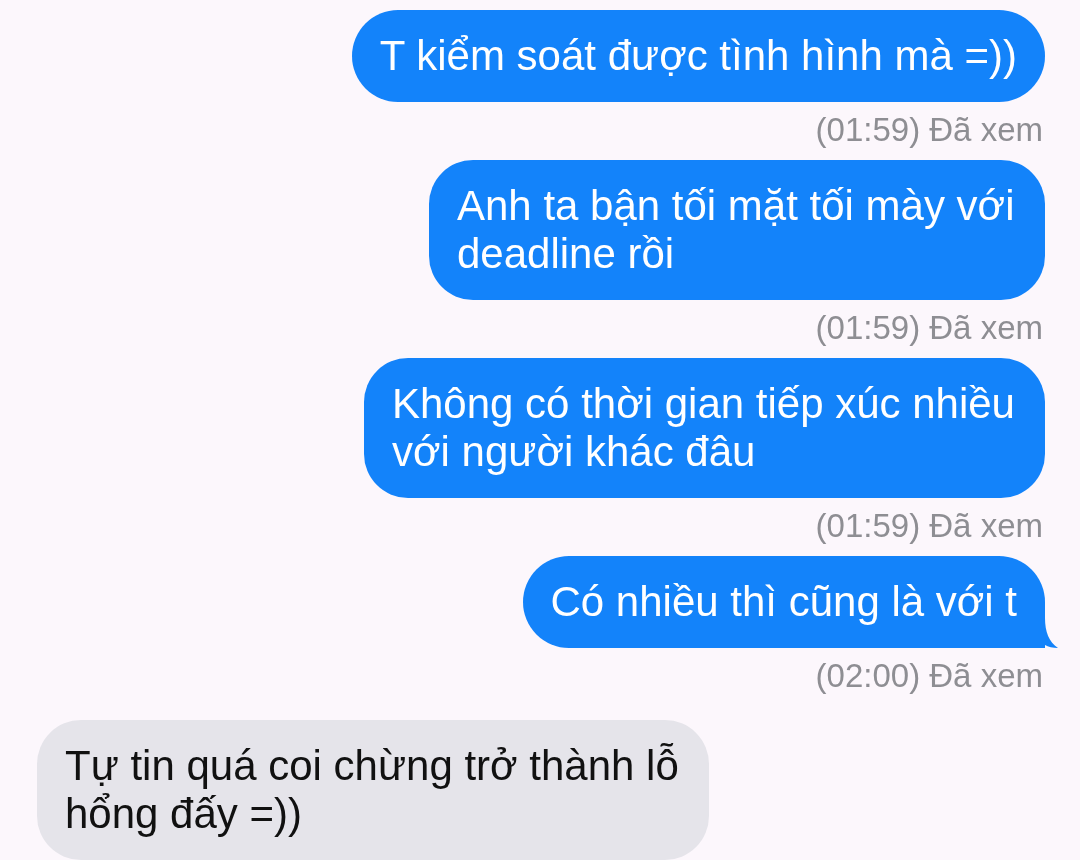 The image size is (1080, 860). Describe the element at coordinates (737, 230) in the screenshot. I see `message-bubble: Anh ta bận tối mặt tối mày với deadline rồi` at that location.